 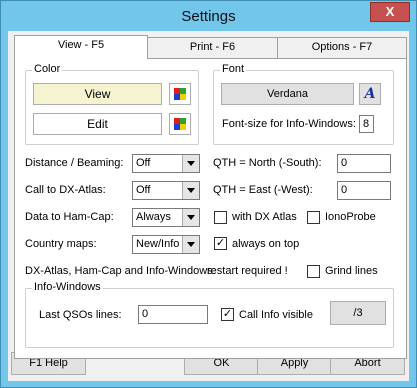 I want to click on call-info-visible-label: Call Info visible, so click(x=276, y=315).